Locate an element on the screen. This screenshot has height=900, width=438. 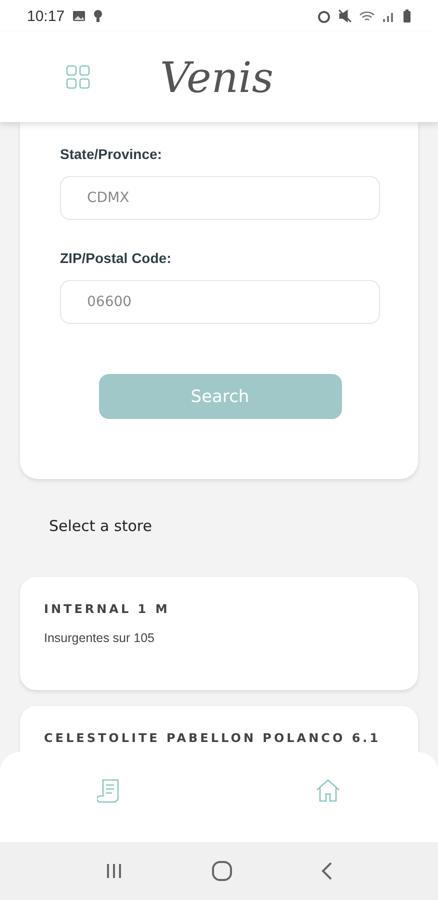
field-label: ZIP/Postal Code: is located at coordinates (116, 258).